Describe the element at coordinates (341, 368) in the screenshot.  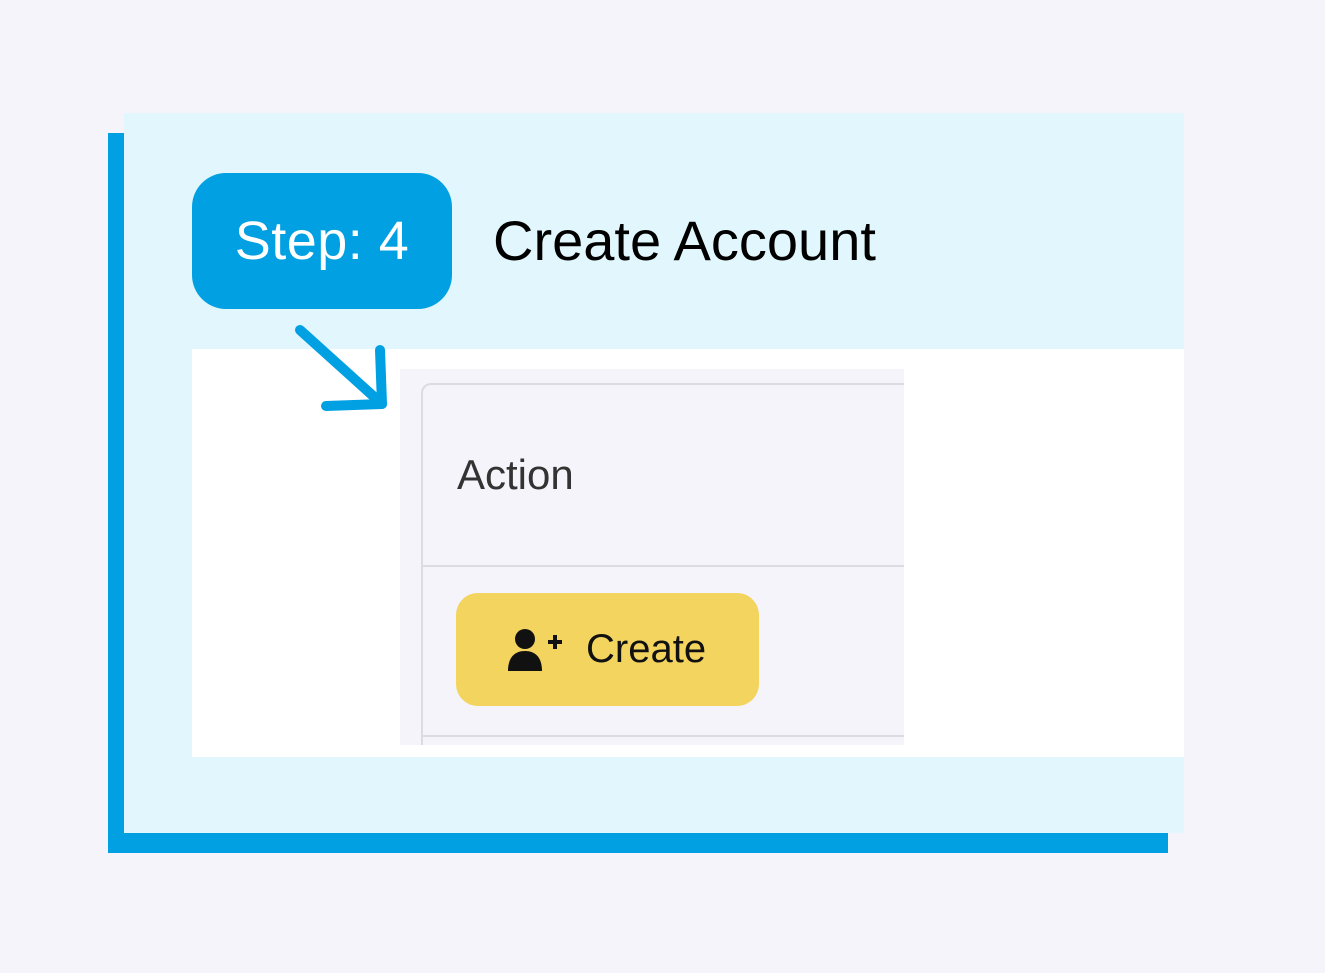
I see `pointer-arrow-icon` at that location.